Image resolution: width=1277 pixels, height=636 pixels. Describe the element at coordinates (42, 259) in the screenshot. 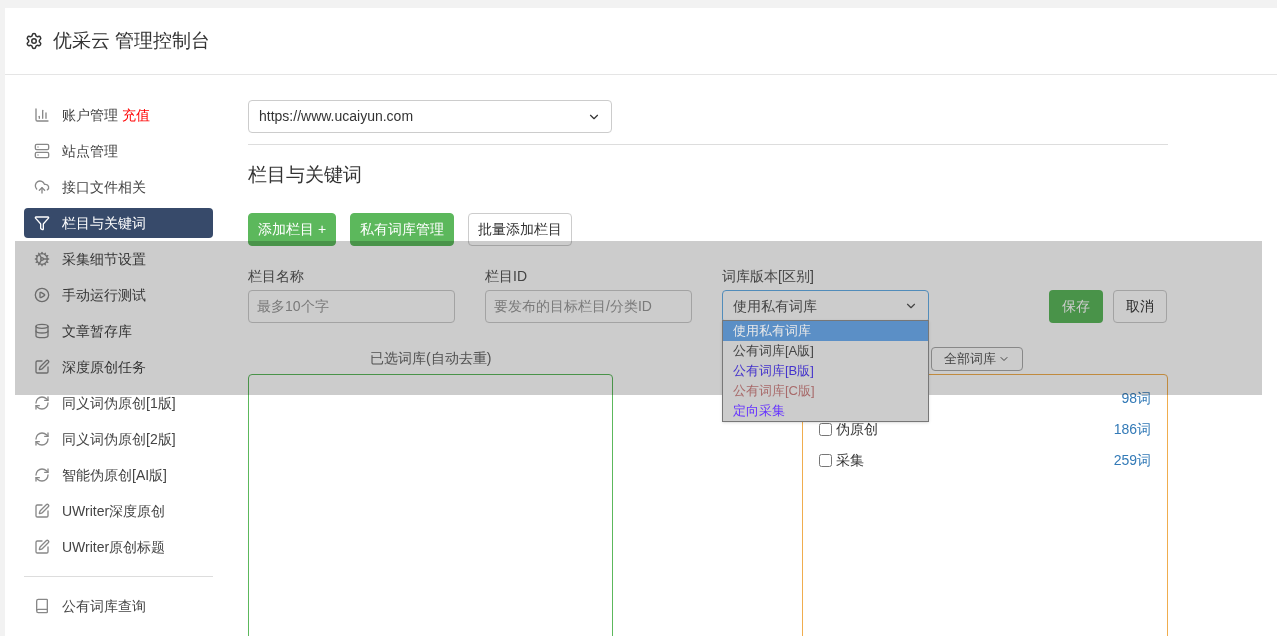

I see `gears-icon` at that location.